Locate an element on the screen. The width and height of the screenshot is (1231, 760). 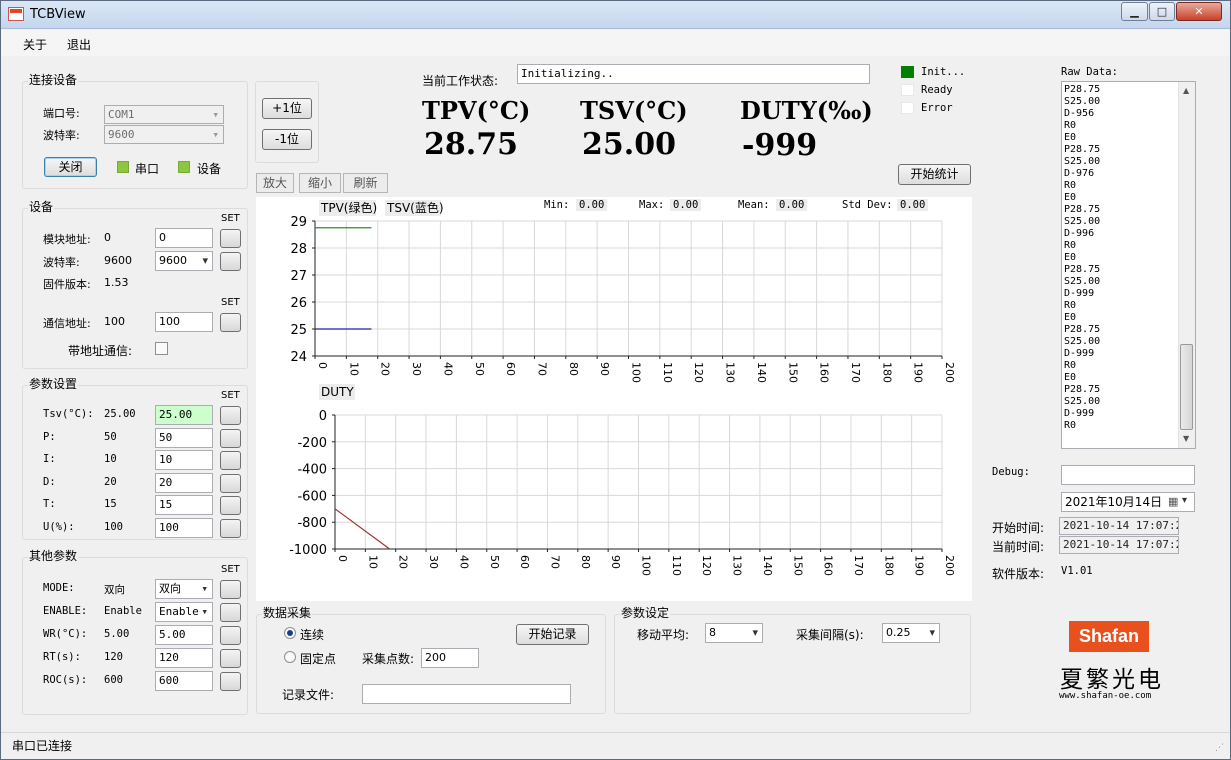
x-tick-label: 180 is located at coordinates (888, 565).